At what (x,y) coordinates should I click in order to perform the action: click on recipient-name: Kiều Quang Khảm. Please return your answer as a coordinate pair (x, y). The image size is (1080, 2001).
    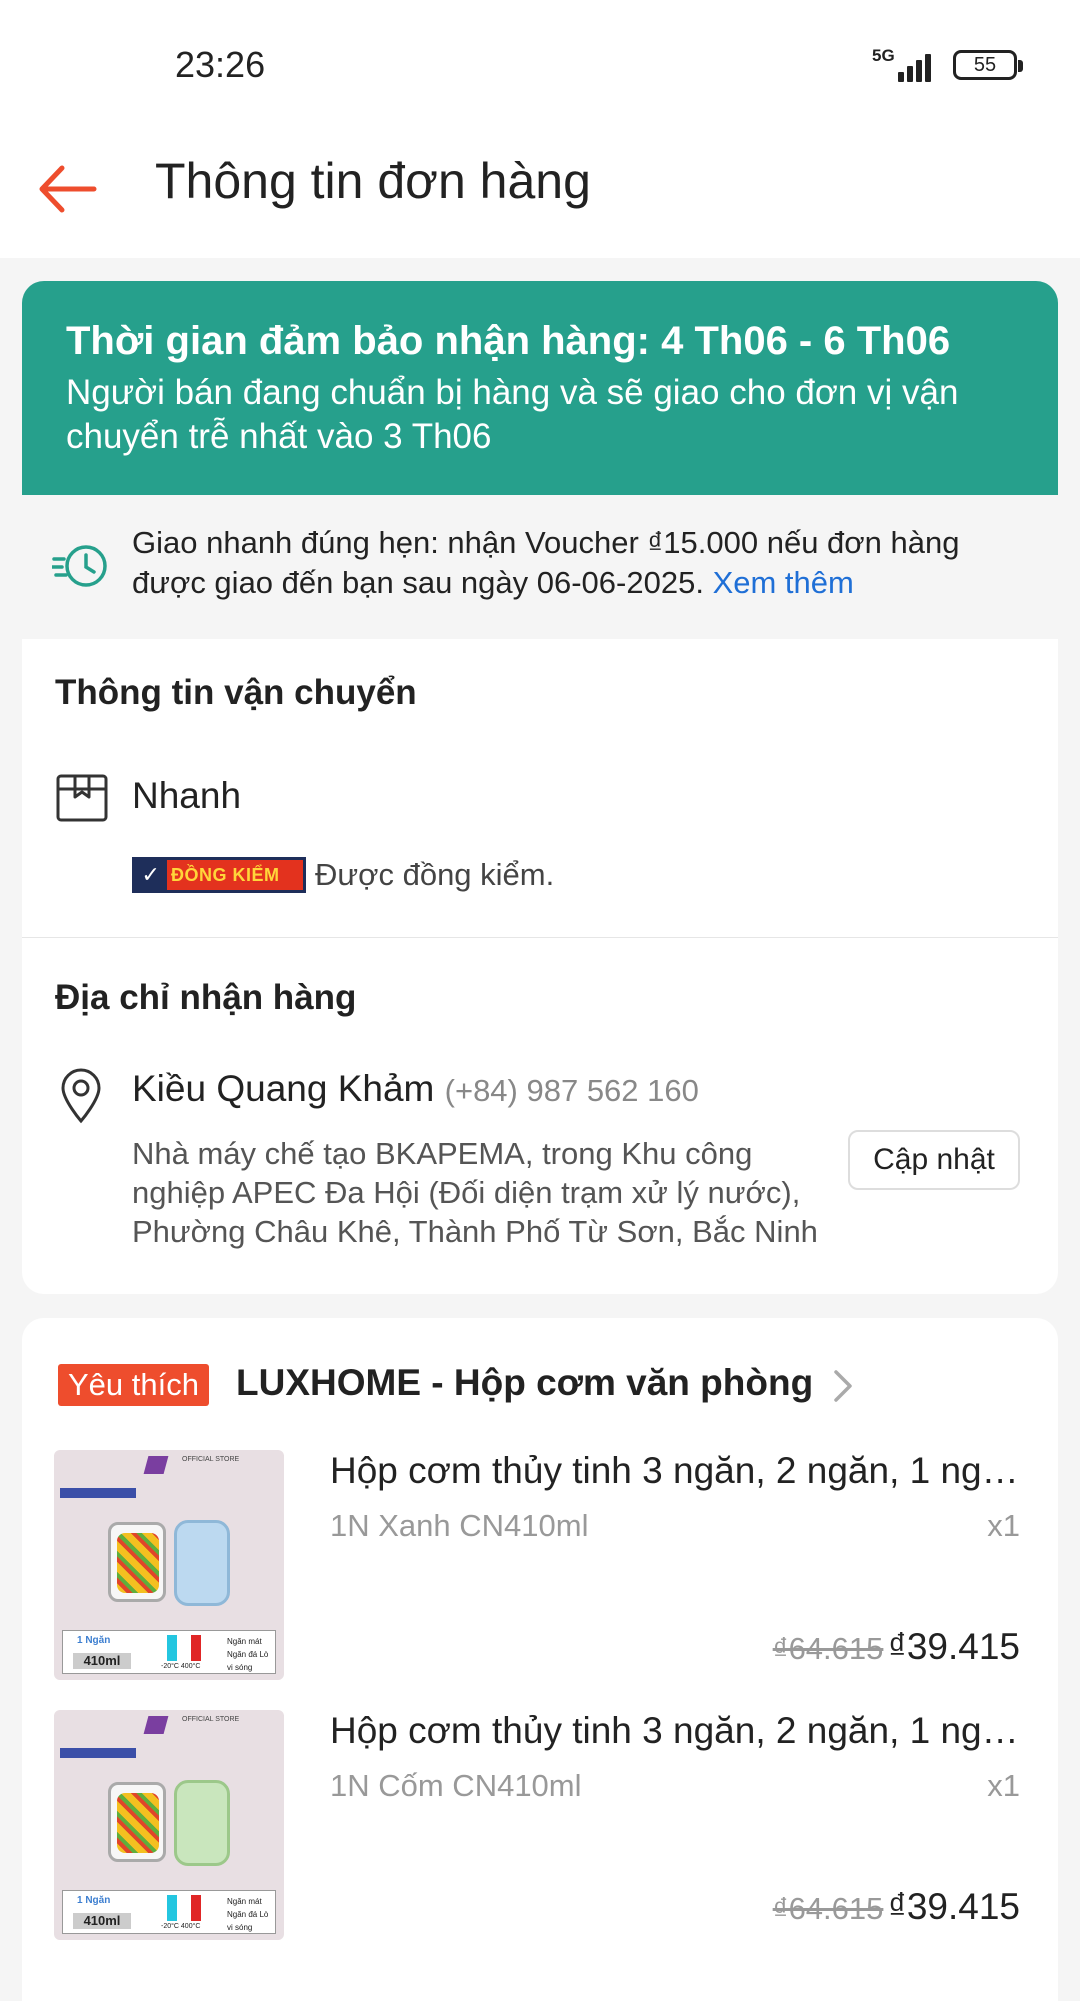
    Looking at the image, I should click on (283, 1088).